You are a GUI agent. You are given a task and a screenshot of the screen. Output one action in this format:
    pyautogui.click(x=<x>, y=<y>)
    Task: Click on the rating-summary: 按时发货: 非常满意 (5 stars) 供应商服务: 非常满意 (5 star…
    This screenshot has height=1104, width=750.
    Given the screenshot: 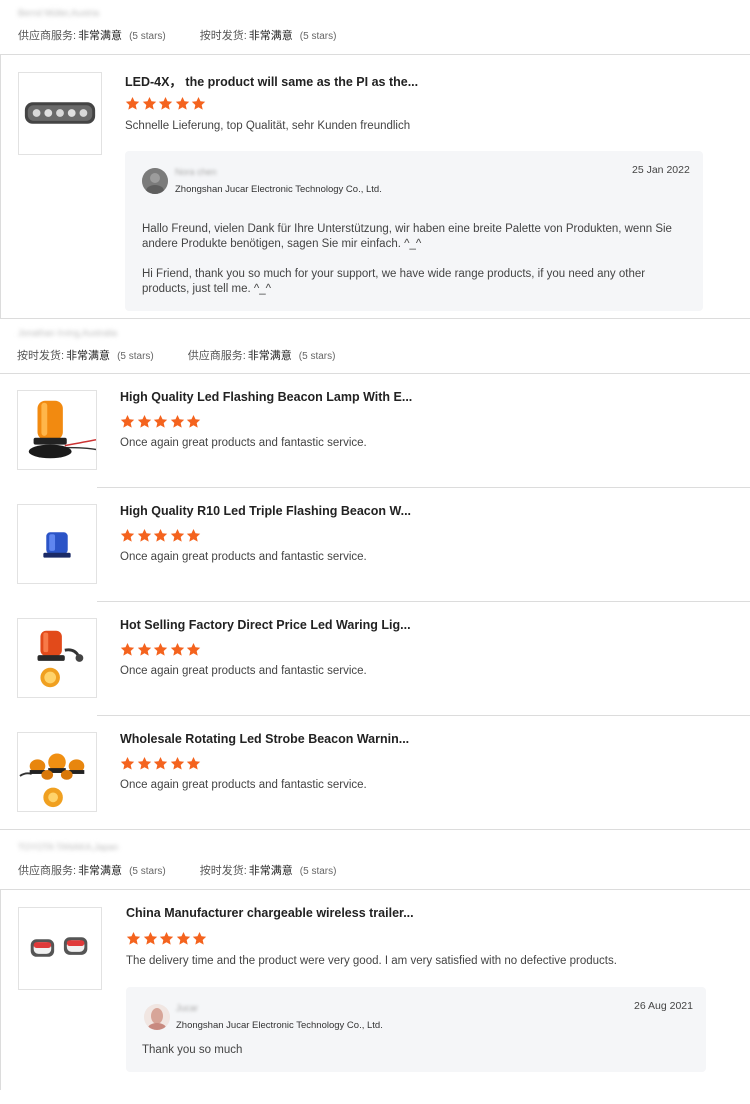 What is the action you would take?
    pyautogui.click(x=193, y=355)
    